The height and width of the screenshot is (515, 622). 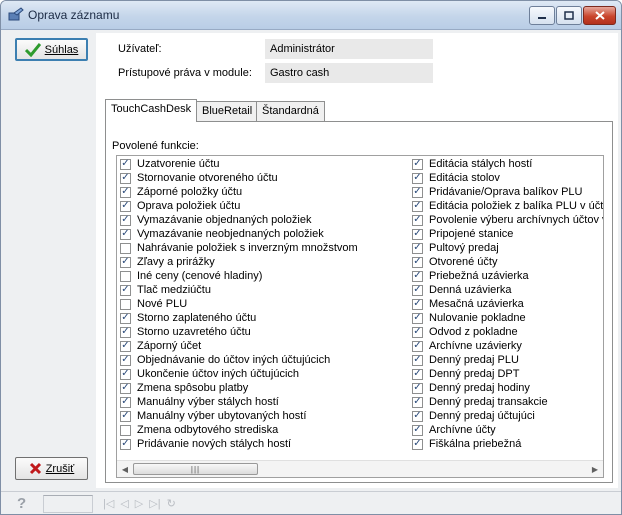 I want to click on permission-row: ✓ Pridávanie nových stálych hostí, so click(x=266, y=444).